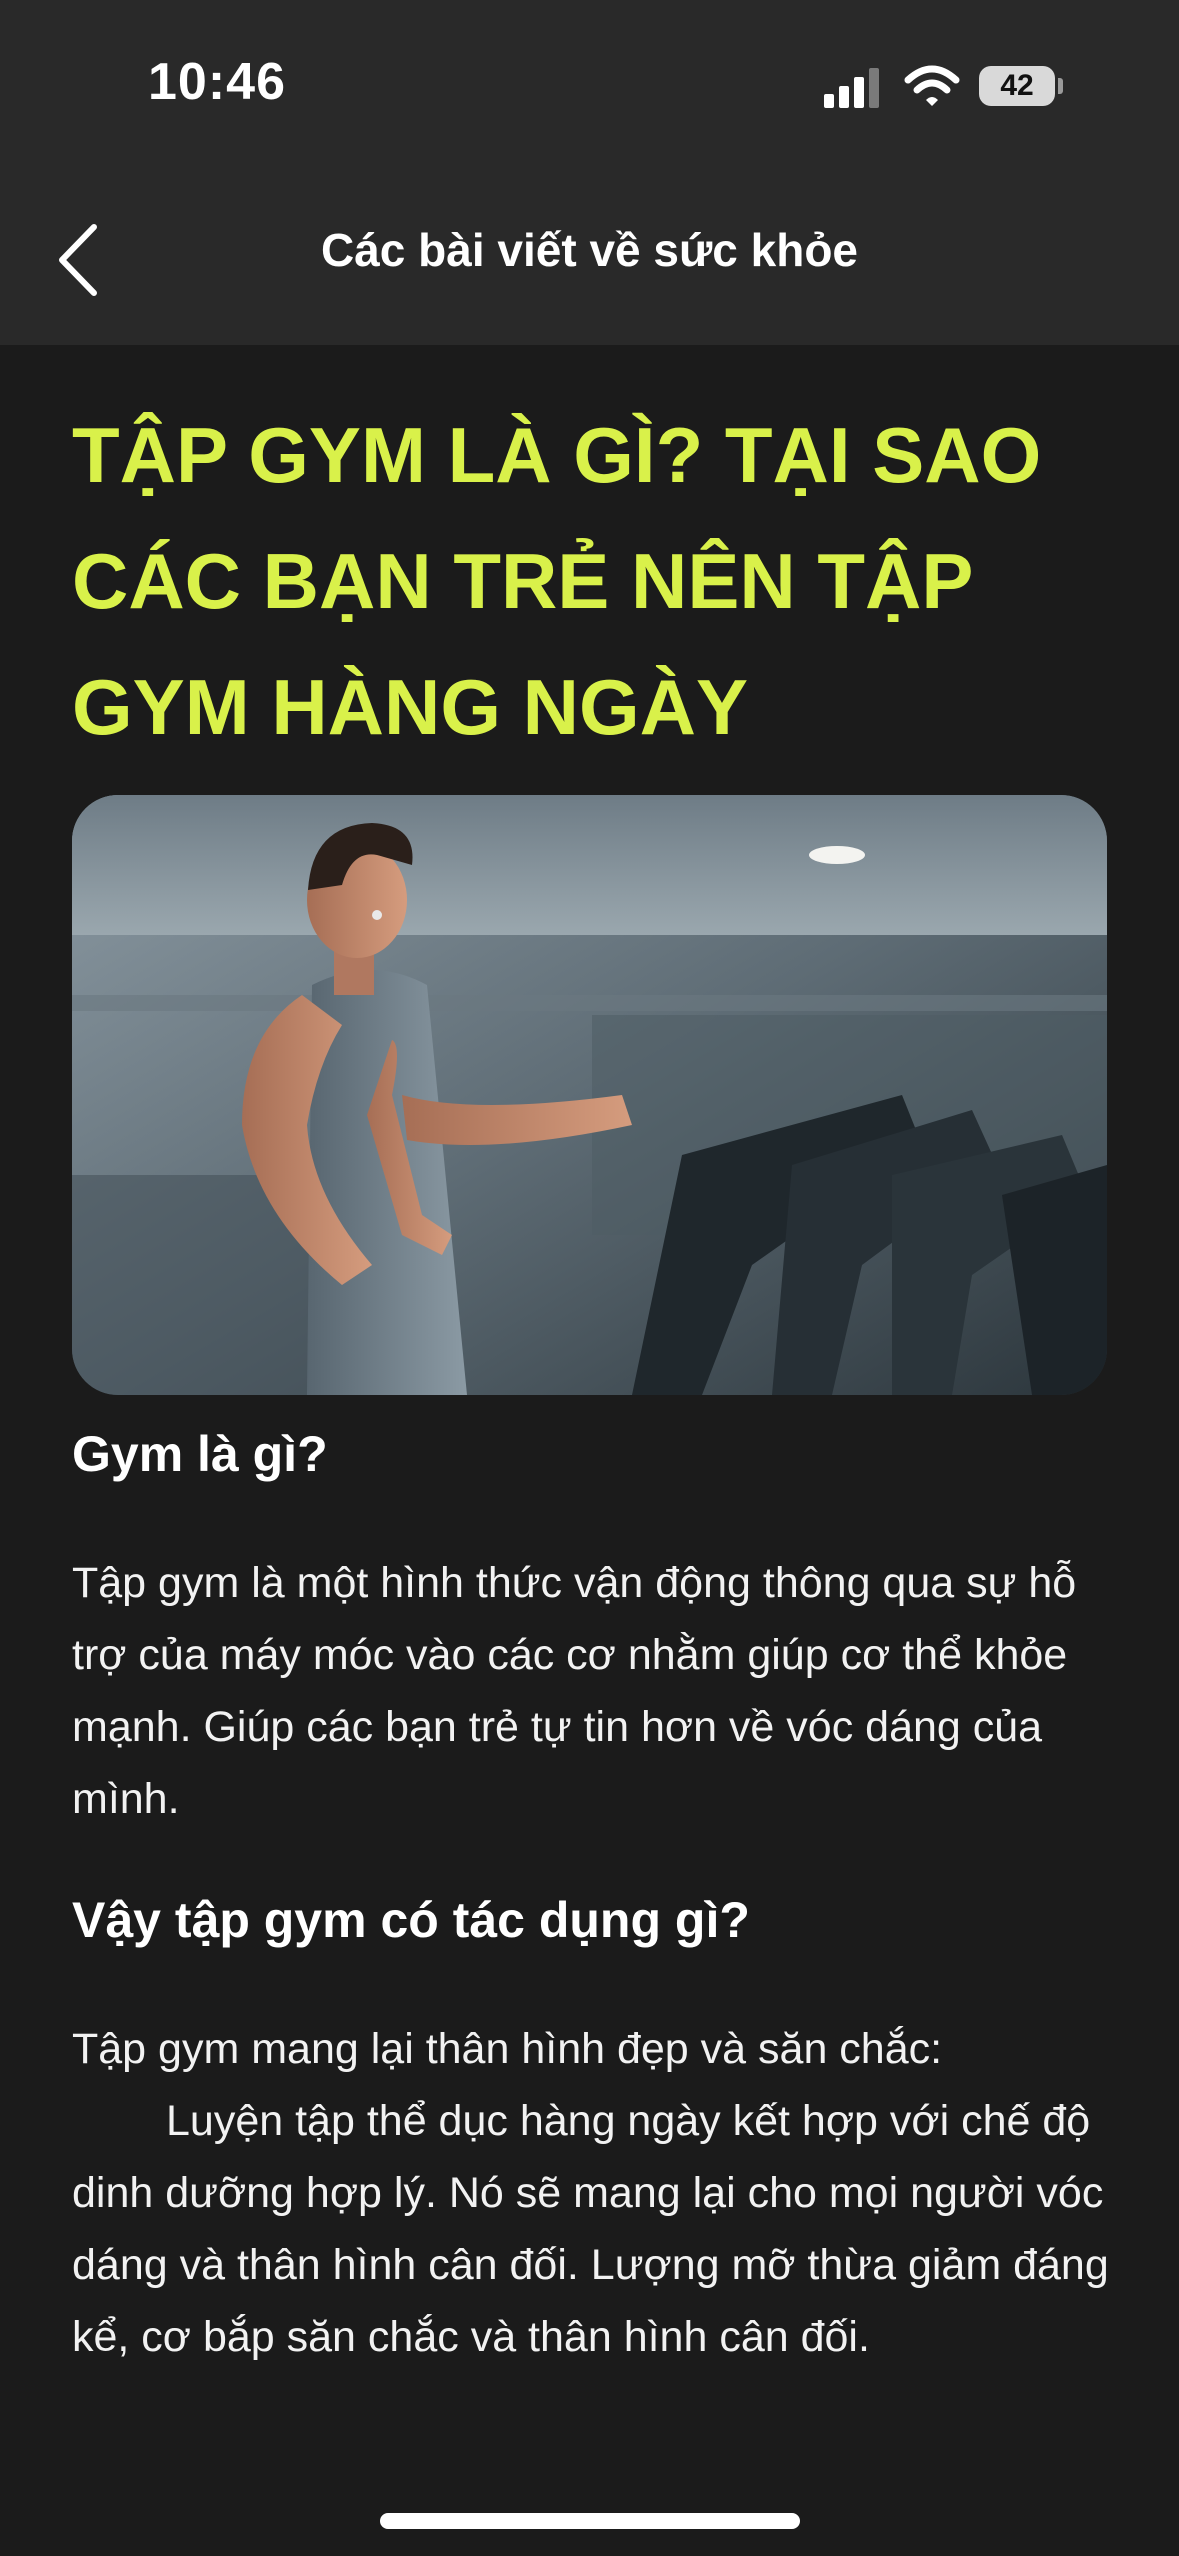  I want to click on home-indicator, so click(590, 2521).